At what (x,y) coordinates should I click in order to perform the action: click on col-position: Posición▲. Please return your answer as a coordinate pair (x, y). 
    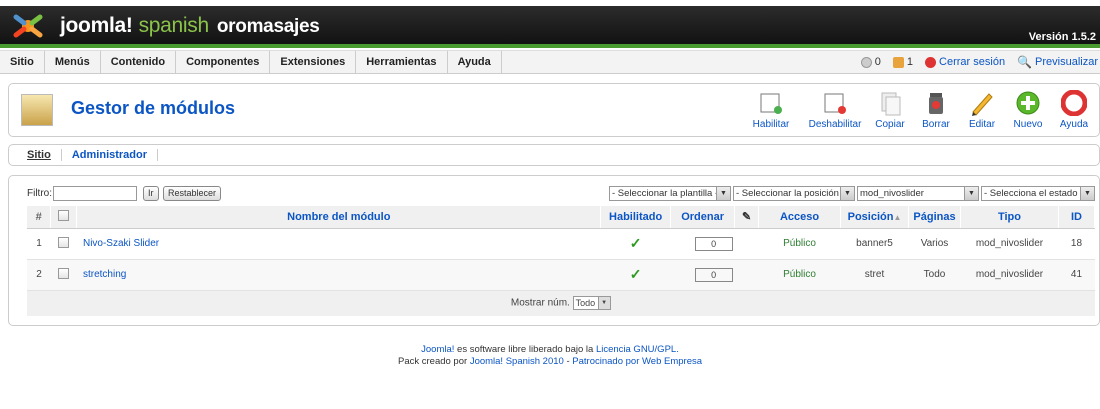
    Looking at the image, I should click on (874, 217).